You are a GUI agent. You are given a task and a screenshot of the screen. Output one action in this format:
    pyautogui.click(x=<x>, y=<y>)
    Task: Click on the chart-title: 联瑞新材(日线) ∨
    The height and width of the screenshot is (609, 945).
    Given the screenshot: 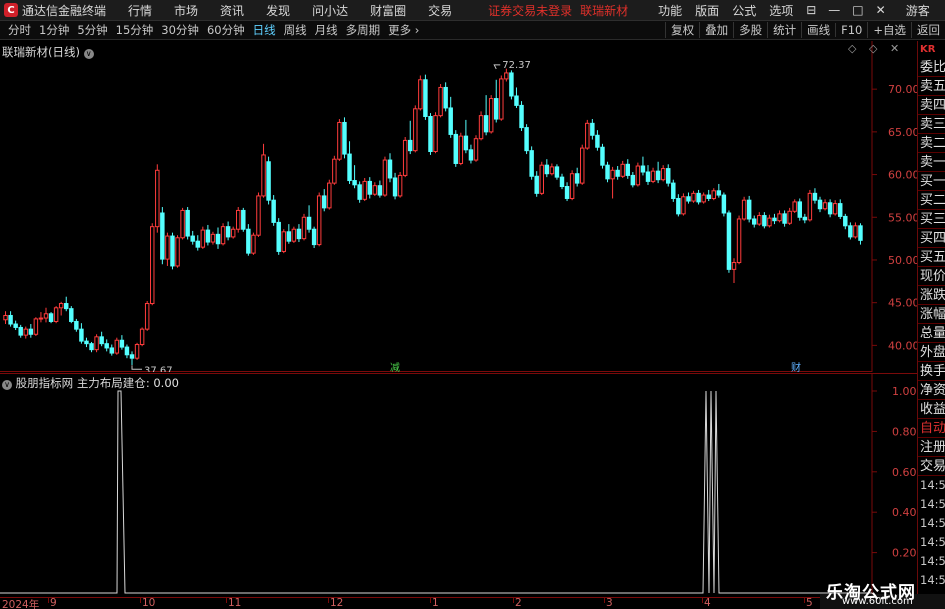 What is the action you would take?
    pyautogui.click(x=48, y=52)
    